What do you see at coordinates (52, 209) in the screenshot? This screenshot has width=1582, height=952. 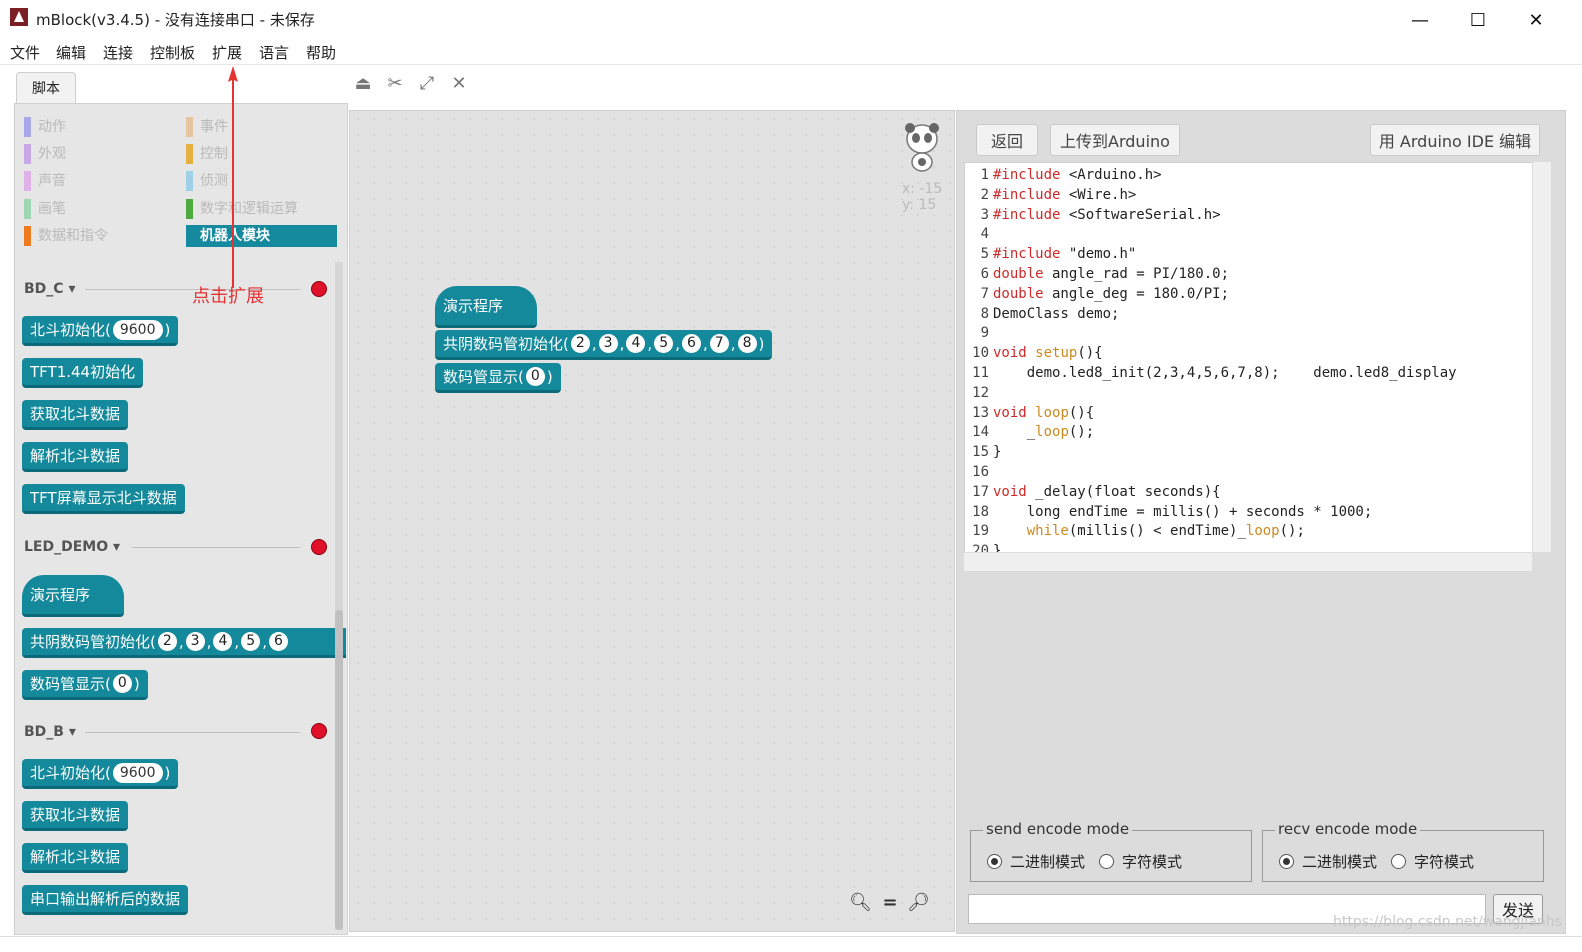 I see `category-label: 画笔` at bounding box center [52, 209].